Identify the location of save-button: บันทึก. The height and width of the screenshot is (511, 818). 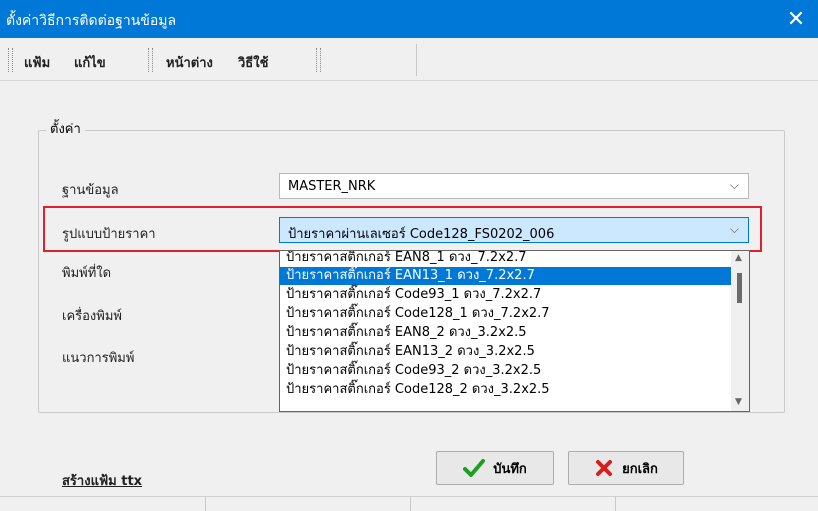
(495, 468).